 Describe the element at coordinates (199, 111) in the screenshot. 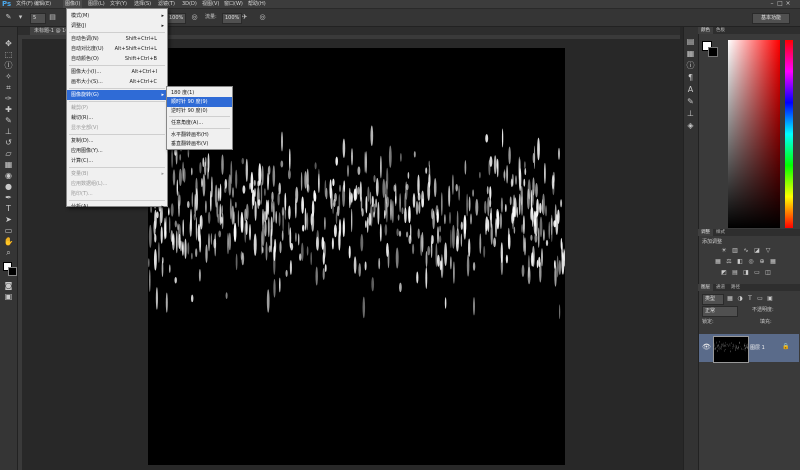

I see `rotate-menu-item: 逆时针 90 度(0)` at that location.